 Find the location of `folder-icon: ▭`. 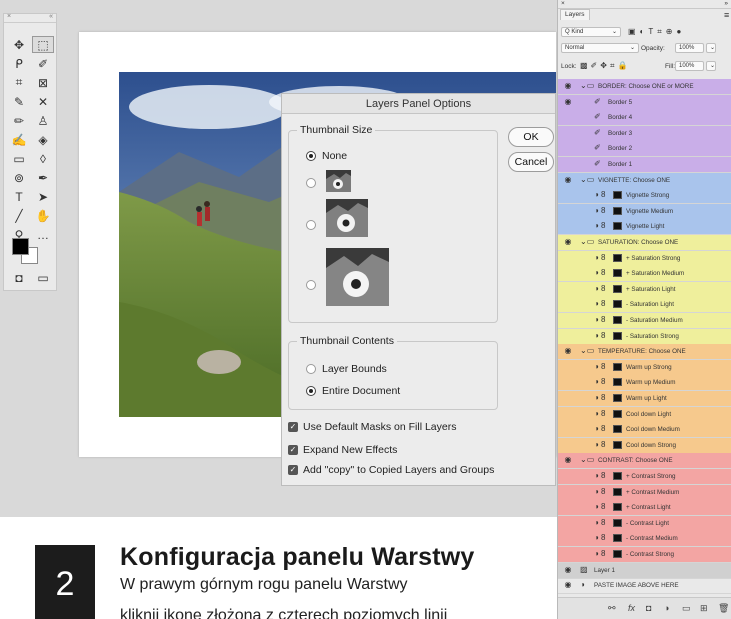

folder-icon: ▭ is located at coordinates (686, 608).